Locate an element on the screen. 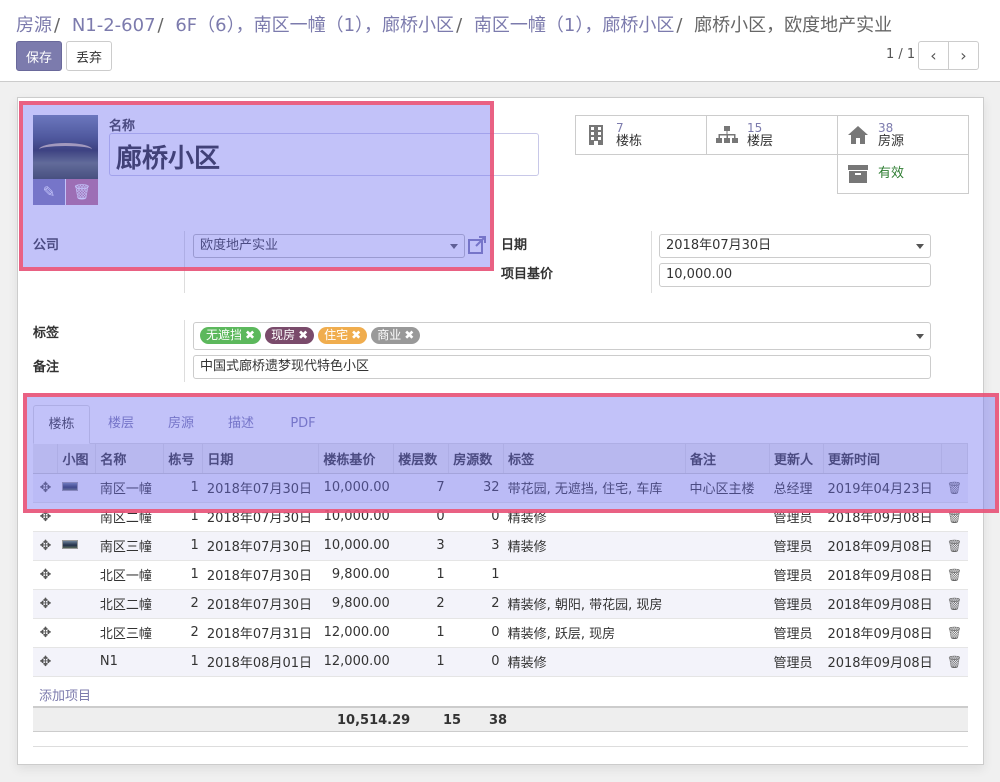 The width and height of the screenshot is (1000, 782). cell-tags: 精装修, 跃层, 现房 is located at coordinates (594, 633).